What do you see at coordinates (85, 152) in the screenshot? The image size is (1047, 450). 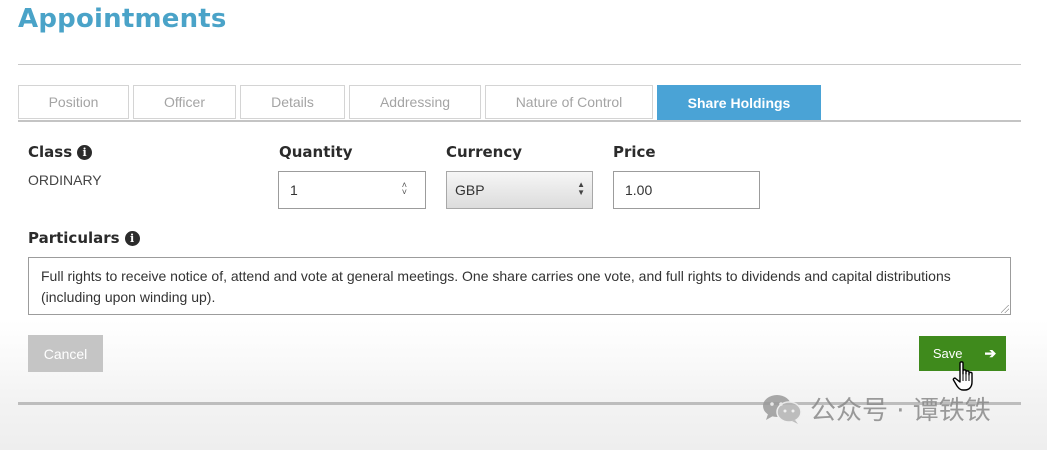 I see `class-info-icon: i` at bounding box center [85, 152].